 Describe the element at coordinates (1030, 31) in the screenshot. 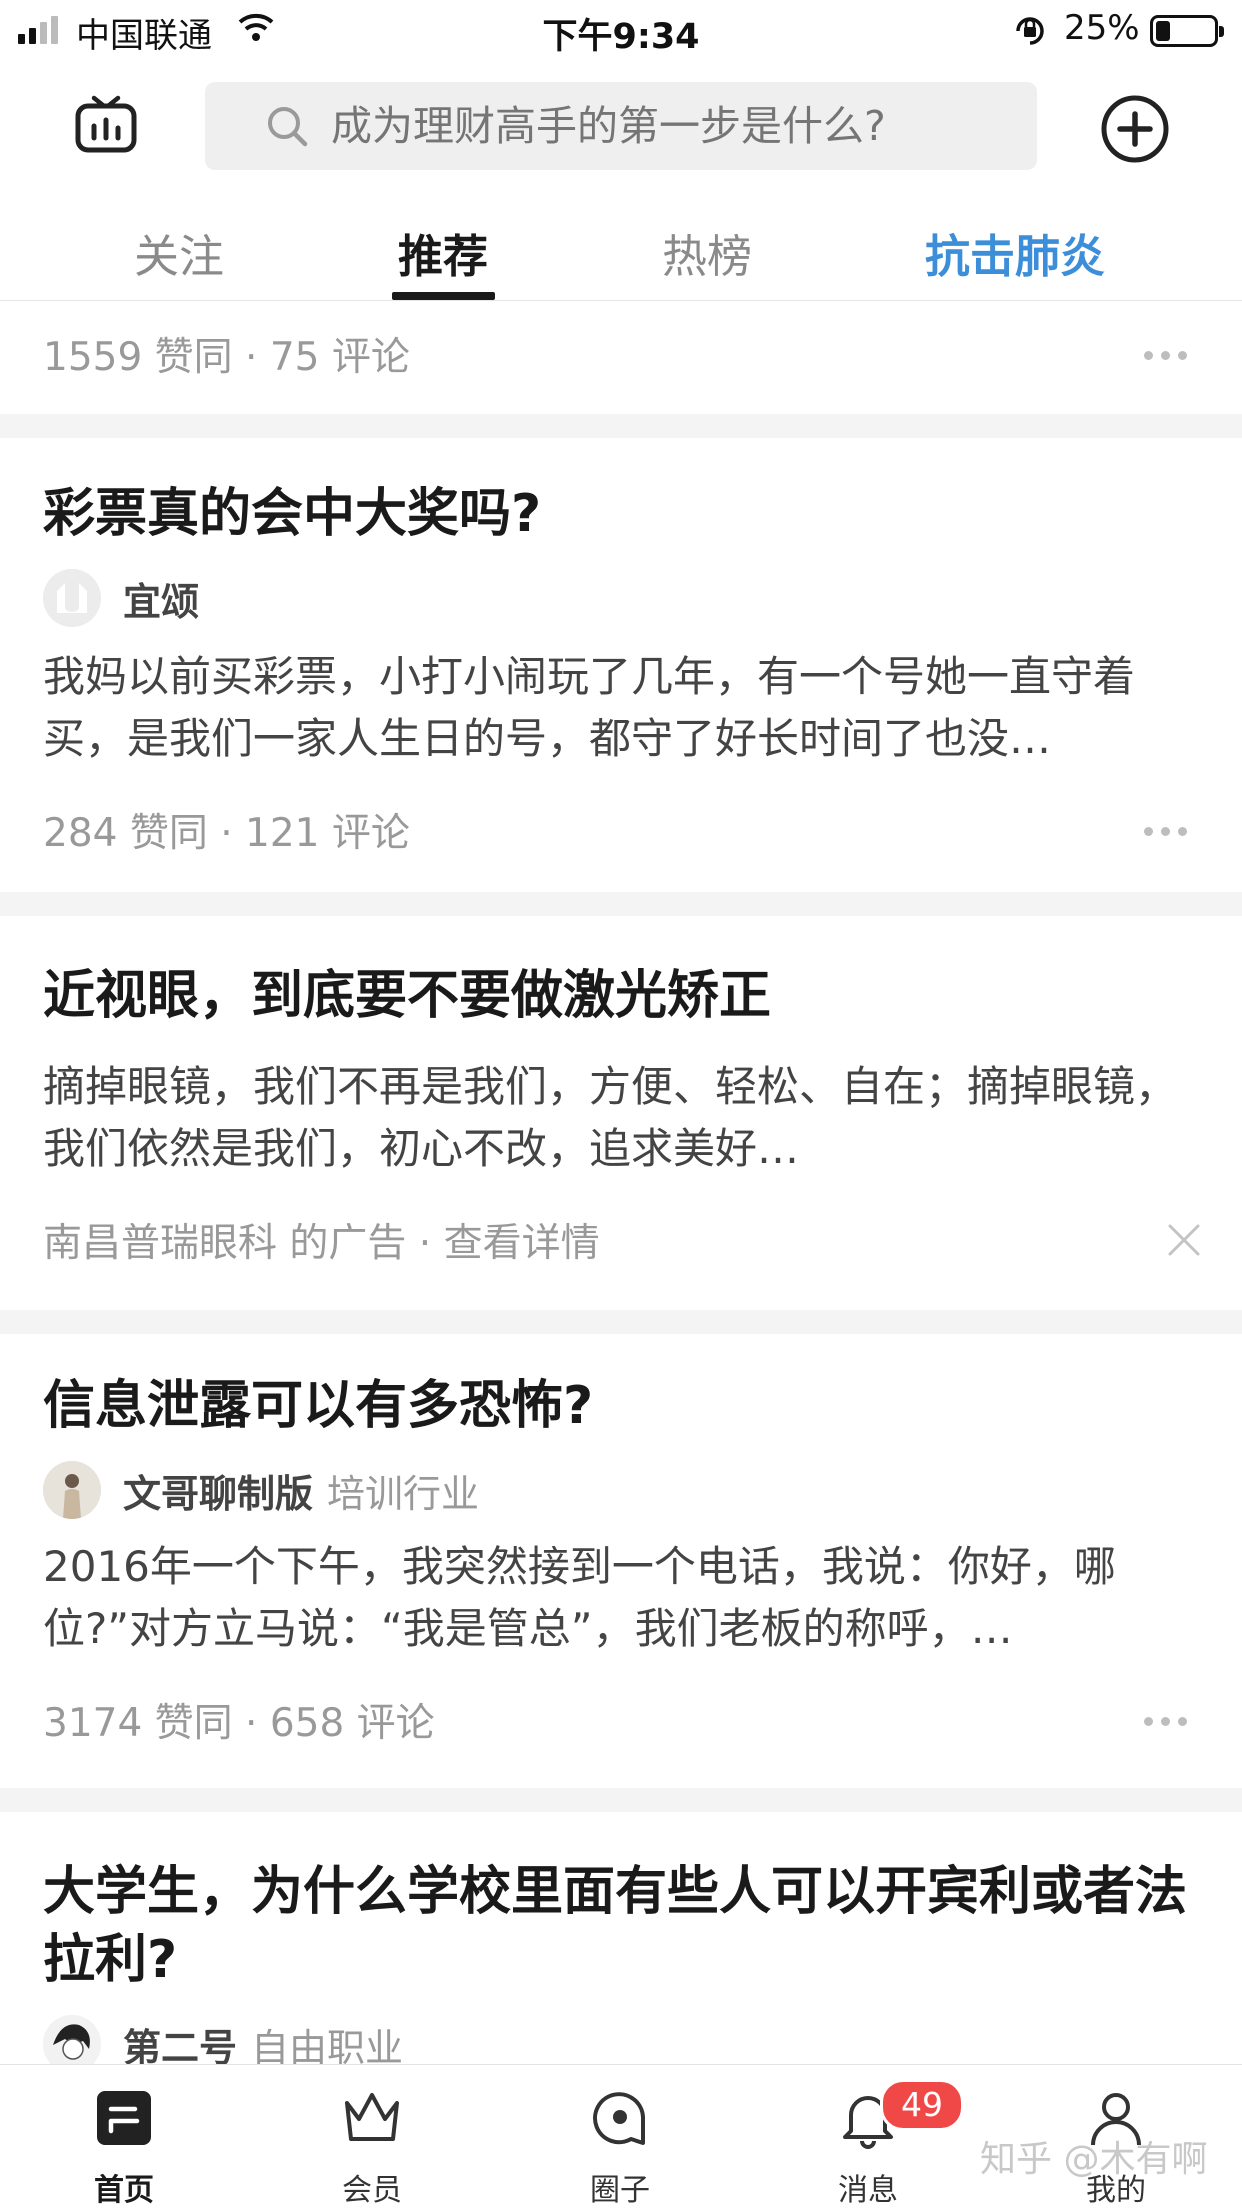

I see `orientation-lock-icon` at that location.